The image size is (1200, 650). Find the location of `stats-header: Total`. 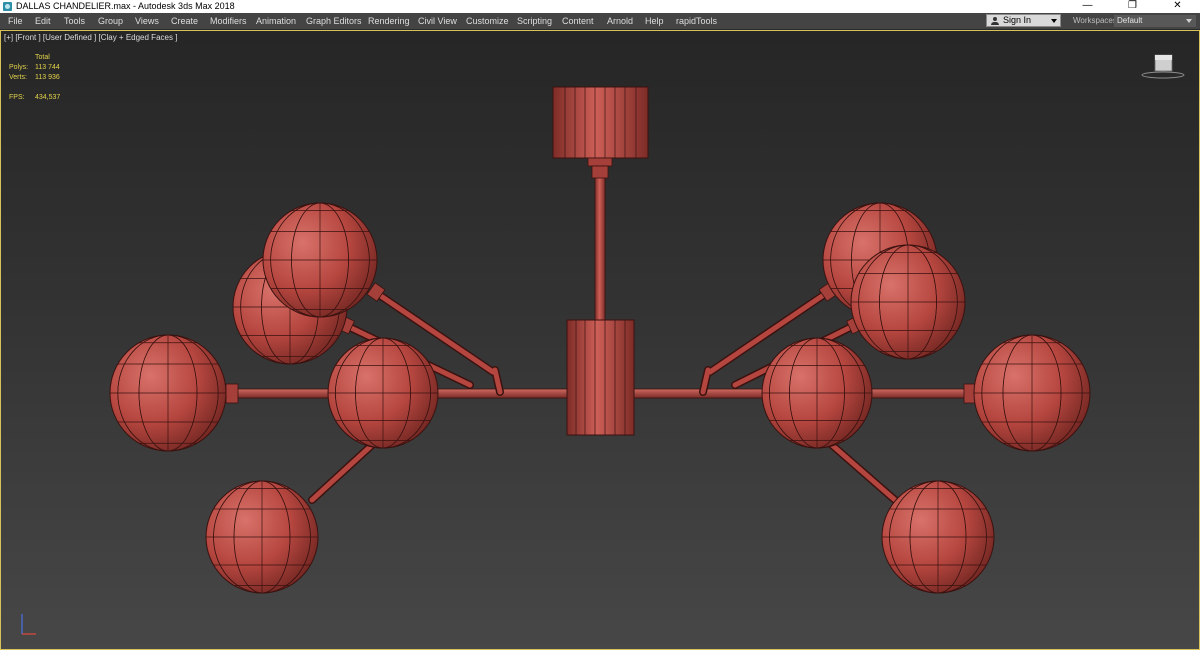

stats-header: Total is located at coordinates (42, 57).